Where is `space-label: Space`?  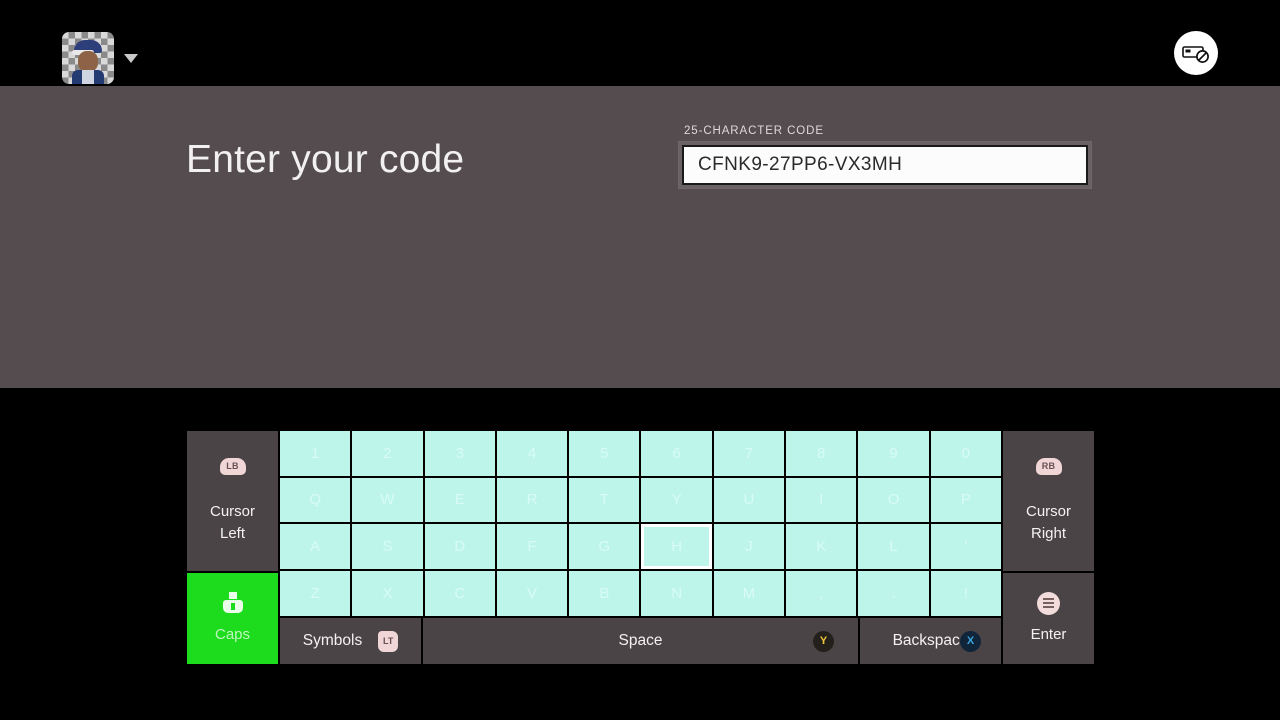
space-label: Space is located at coordinates (640, 641).